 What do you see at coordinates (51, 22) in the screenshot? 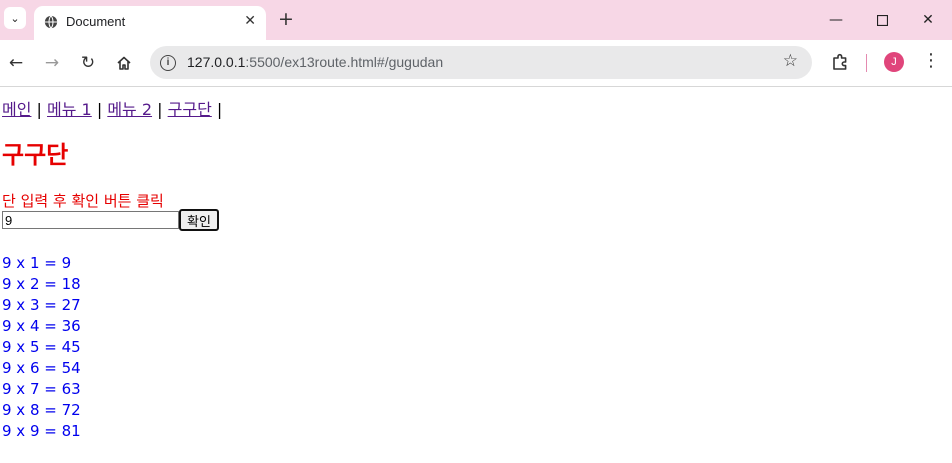
I see `globe-icon` at bounding box center [51, 22].